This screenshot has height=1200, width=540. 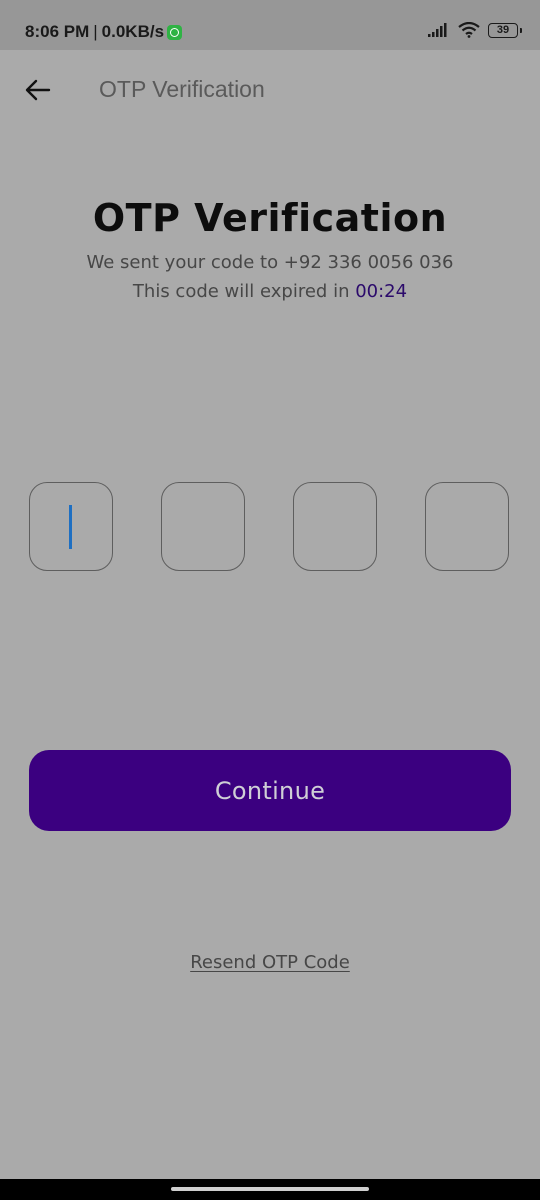 I want to click on back-button, so click(x=38, y=90).